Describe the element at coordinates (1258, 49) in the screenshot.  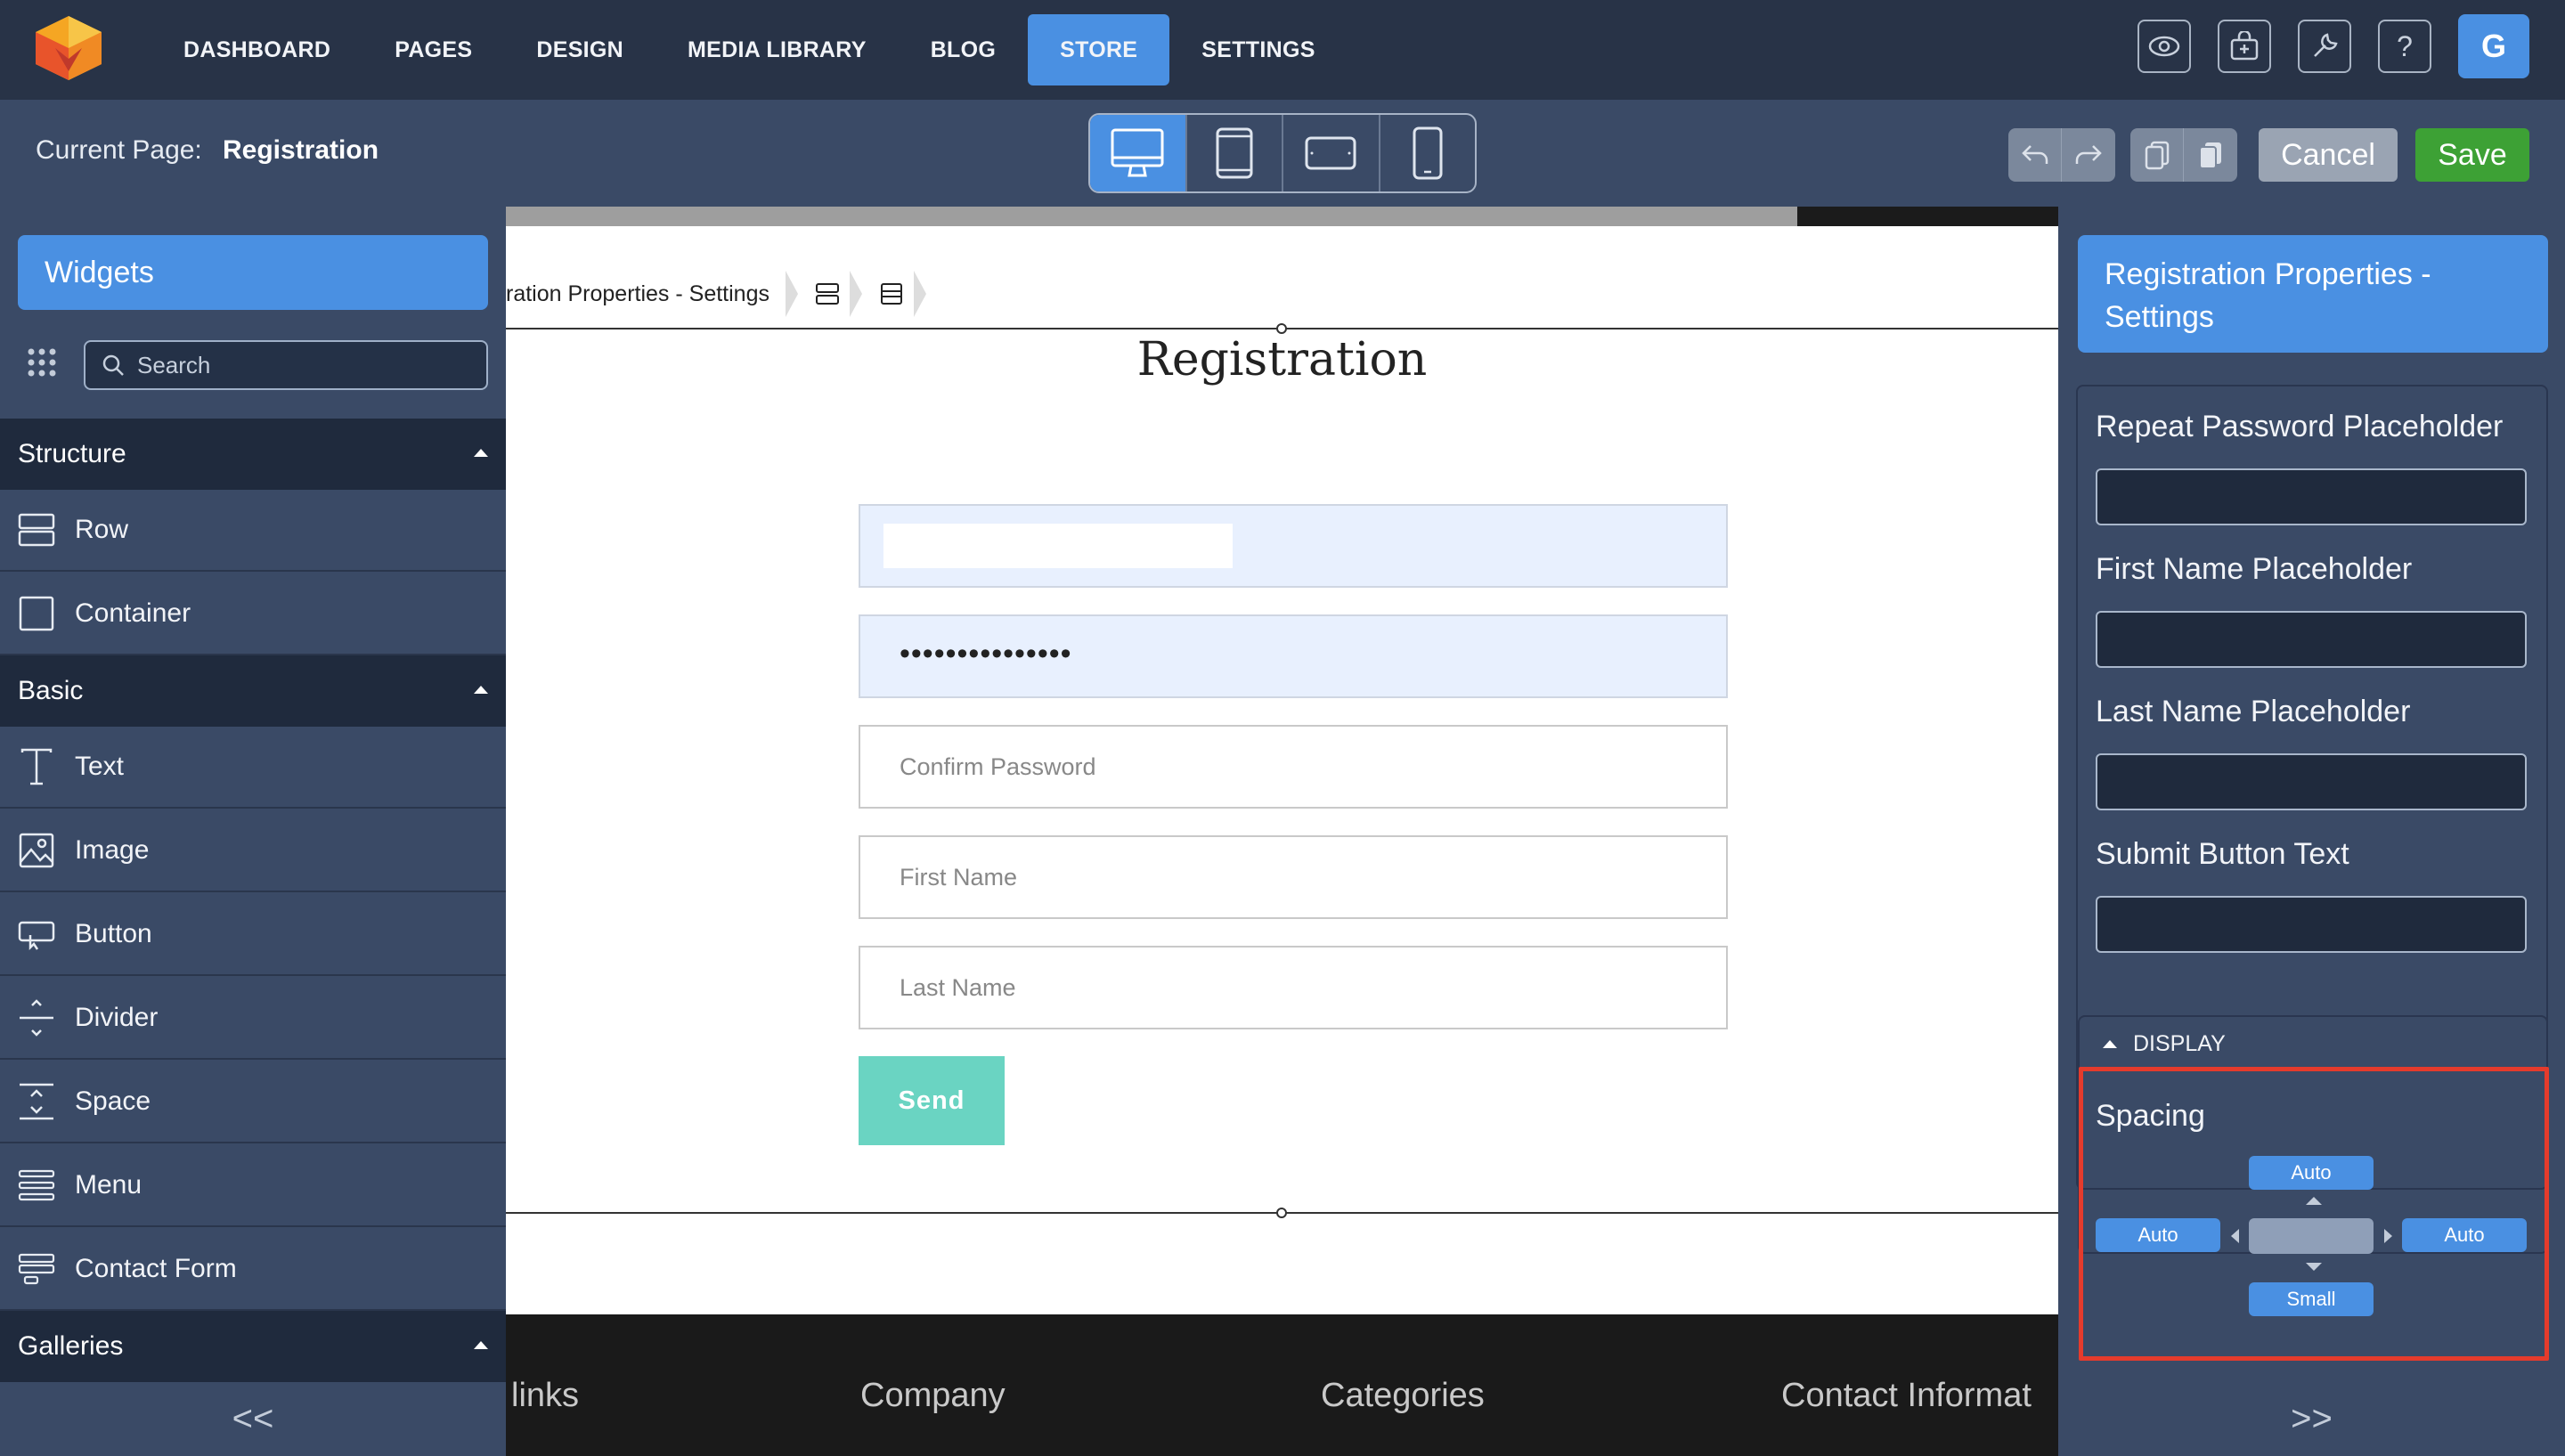
I see `nav-settings: SETTINGS` at that location.